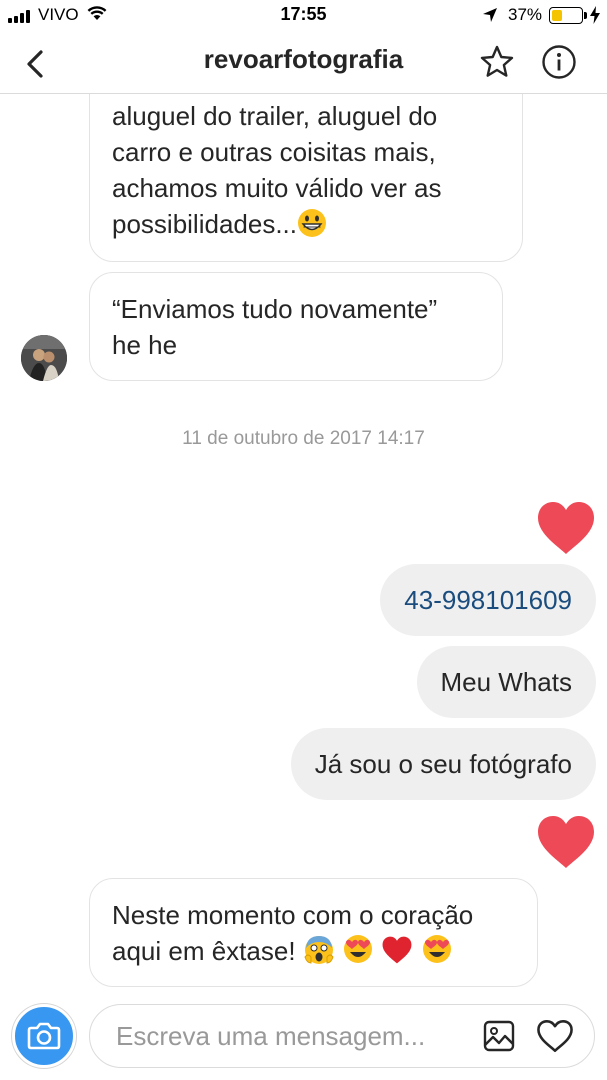  I want to click on message-timestamp: 11 de outubro de 2017 14:17, so click(303, 438).